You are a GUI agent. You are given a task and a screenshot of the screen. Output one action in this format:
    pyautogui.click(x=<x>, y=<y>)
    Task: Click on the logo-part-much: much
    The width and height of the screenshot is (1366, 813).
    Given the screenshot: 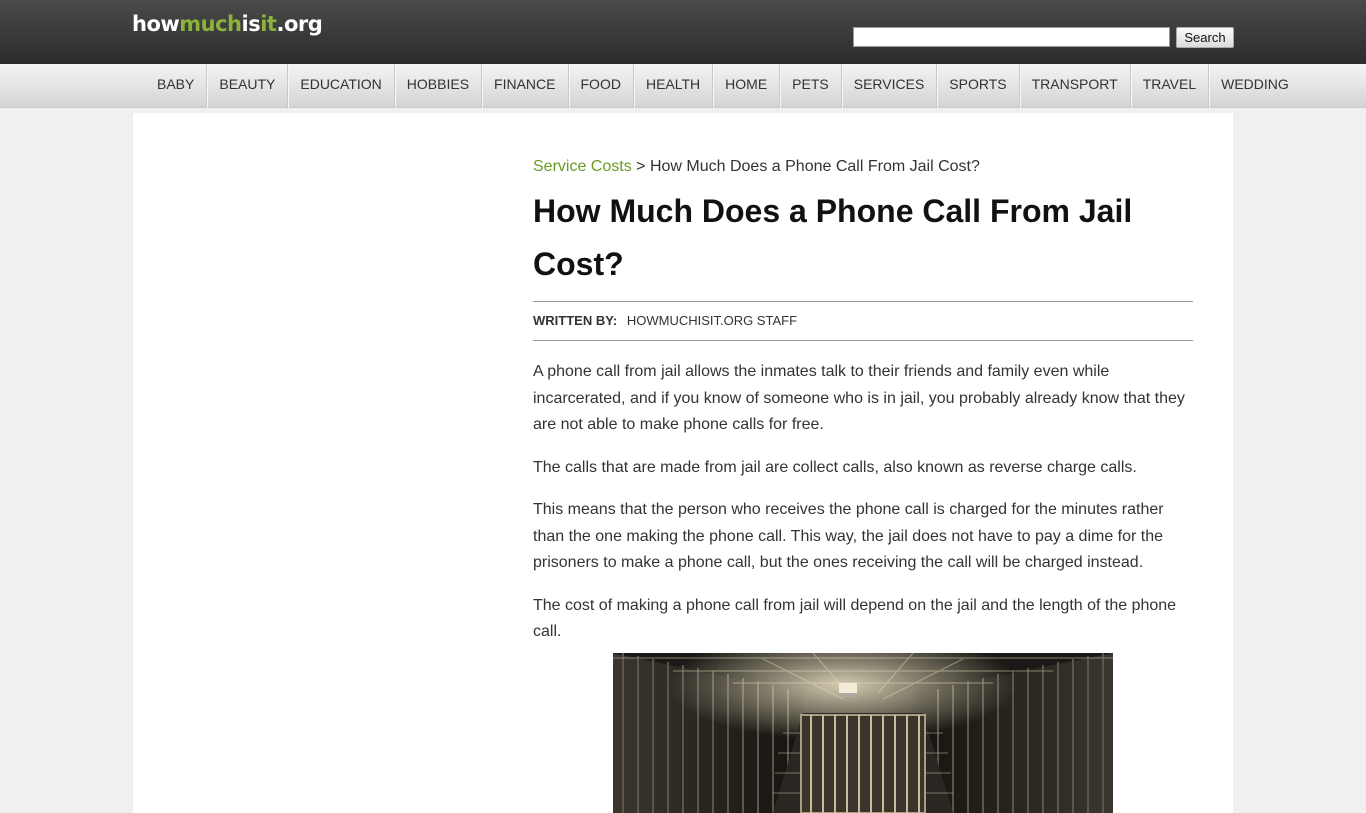 What is the action you would take?
    pyautogui.click(x=210, y=24)
    